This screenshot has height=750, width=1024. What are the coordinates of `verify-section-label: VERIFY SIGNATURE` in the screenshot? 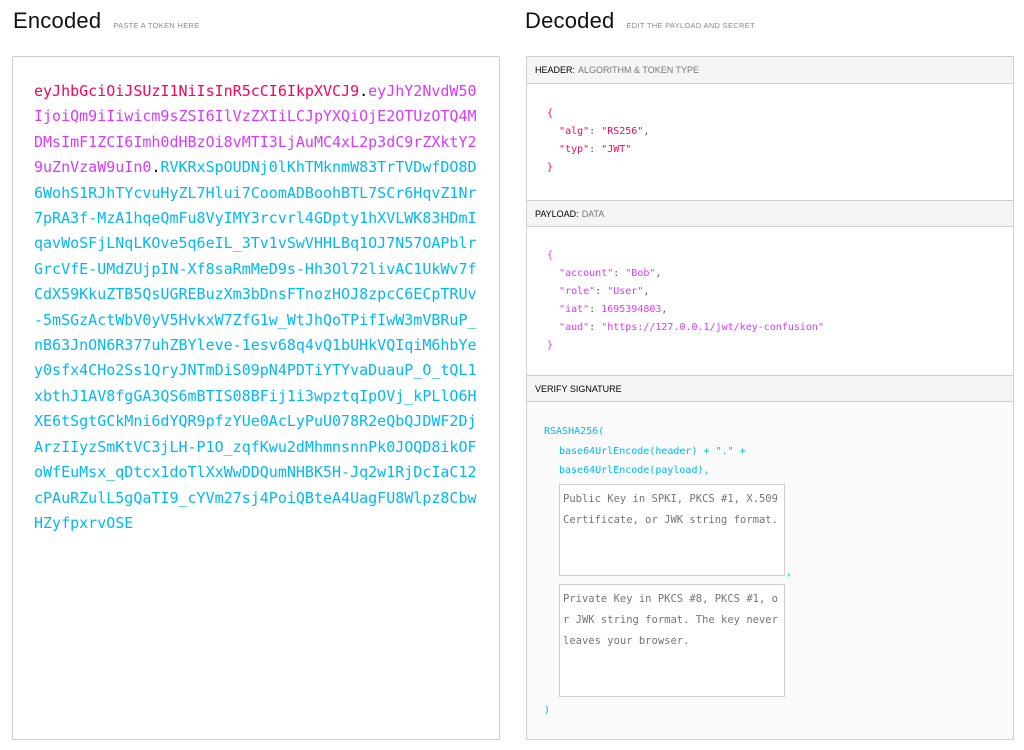 It's located at (578, 389).